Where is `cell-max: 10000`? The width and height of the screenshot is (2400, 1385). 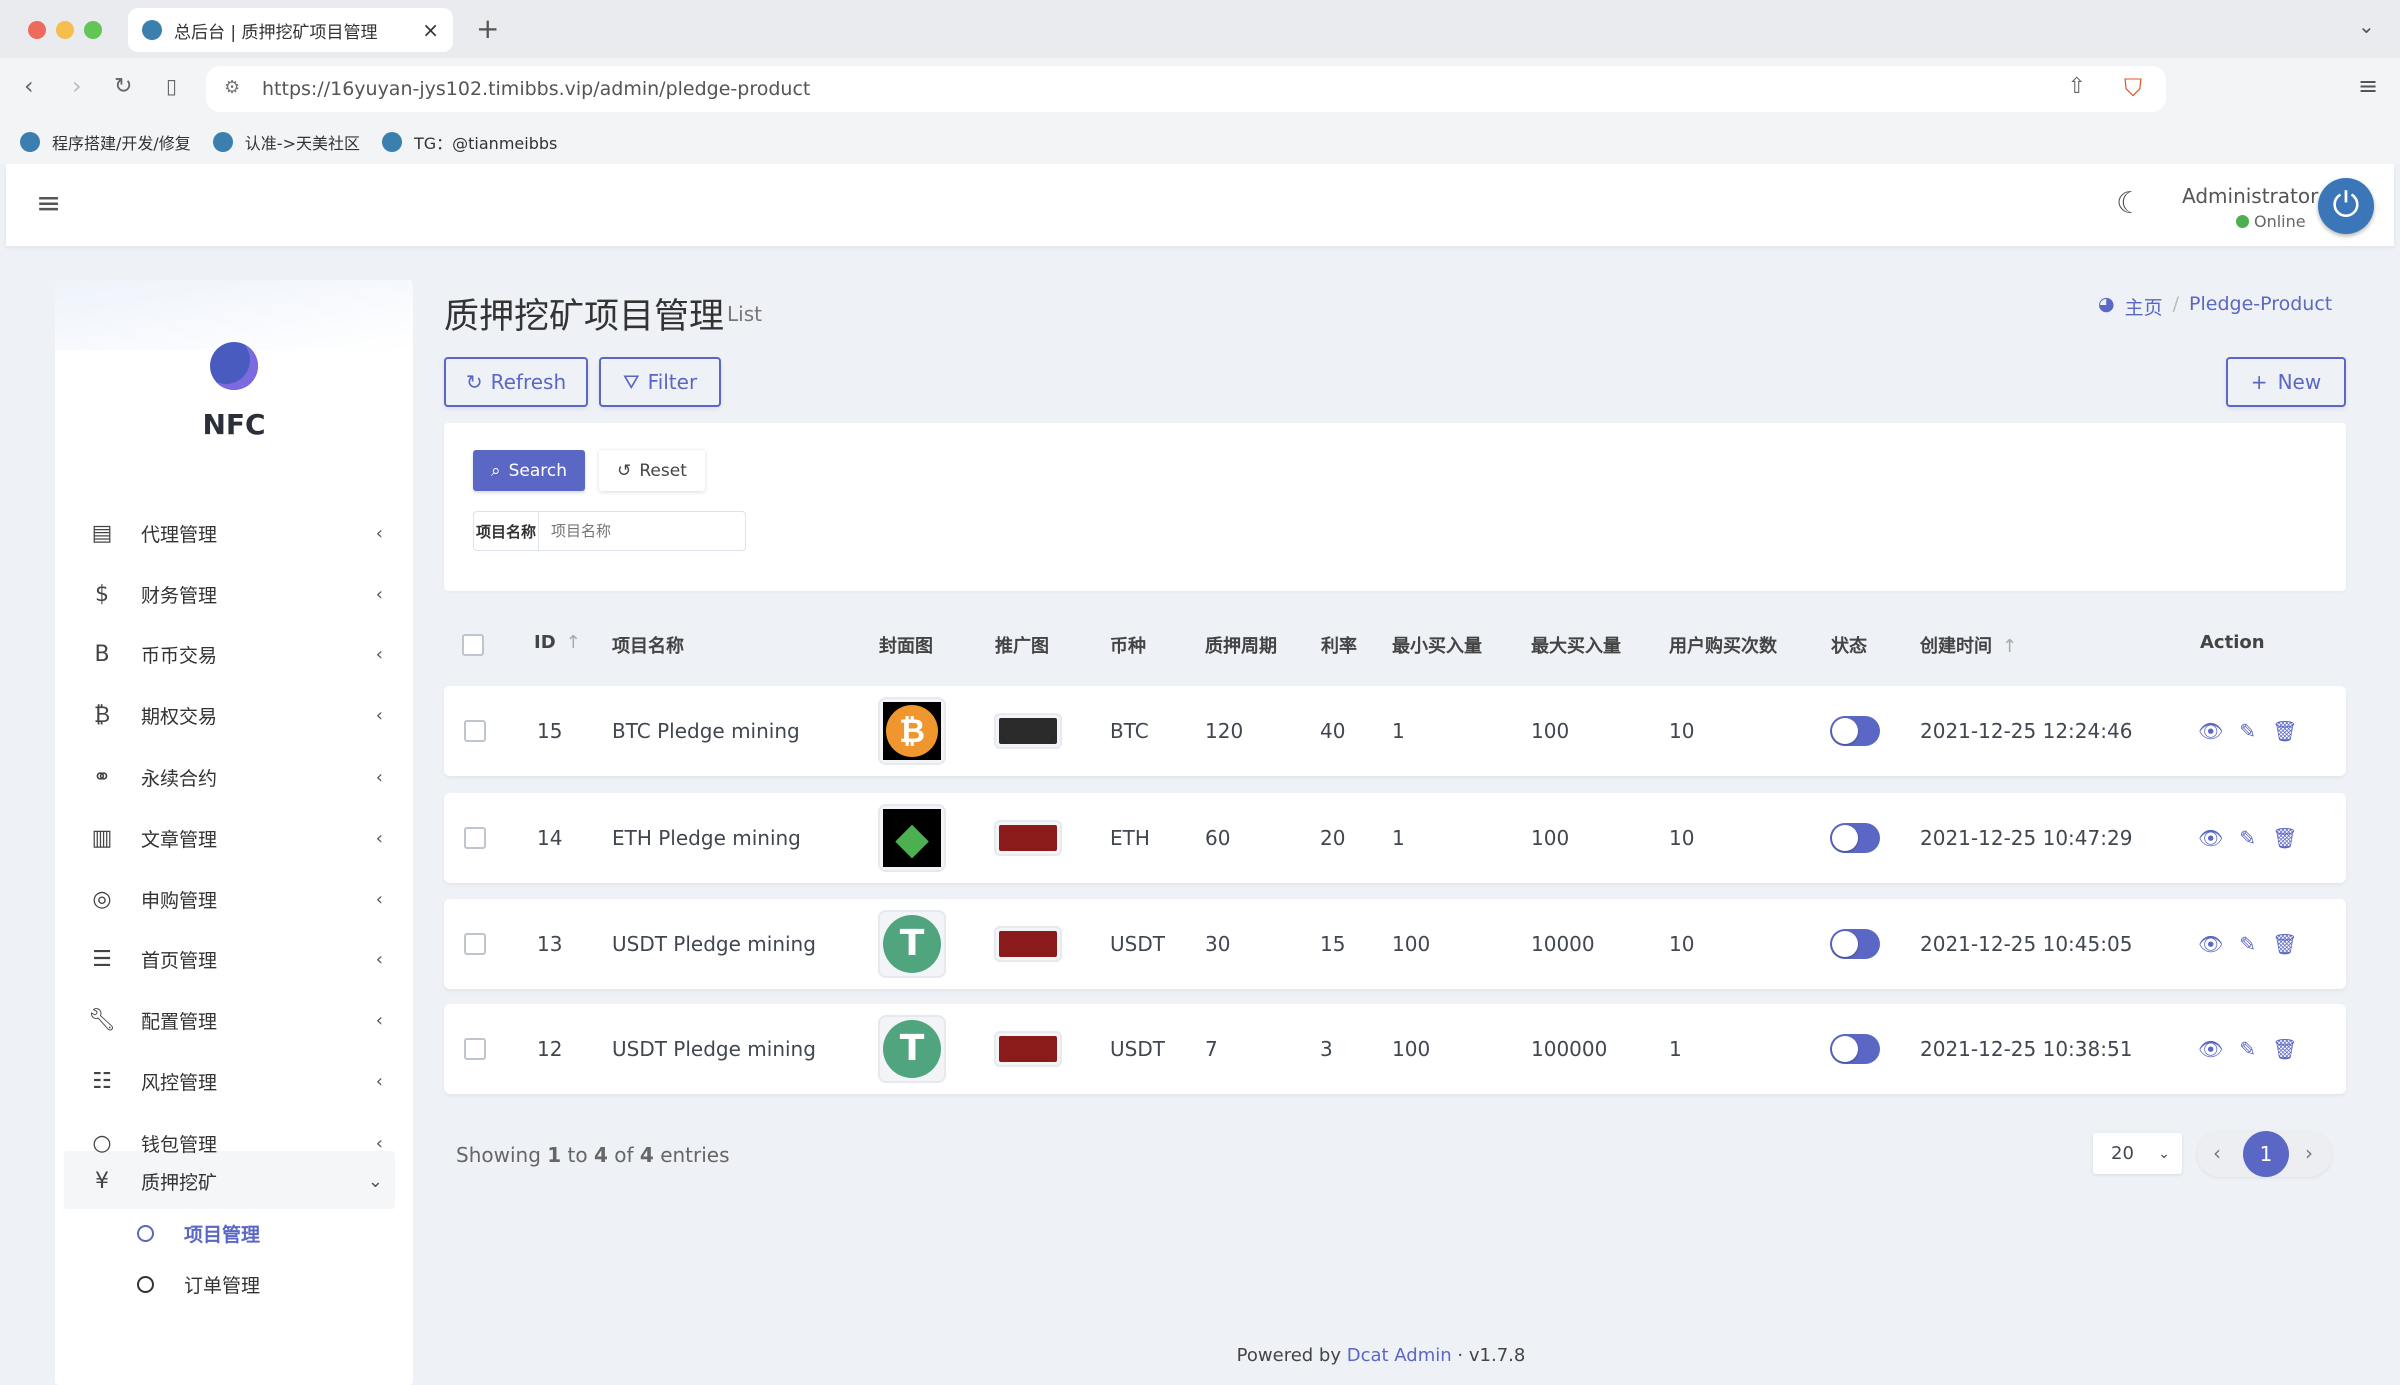
cell-max: 10000 is located at coordinates (1563, 944).